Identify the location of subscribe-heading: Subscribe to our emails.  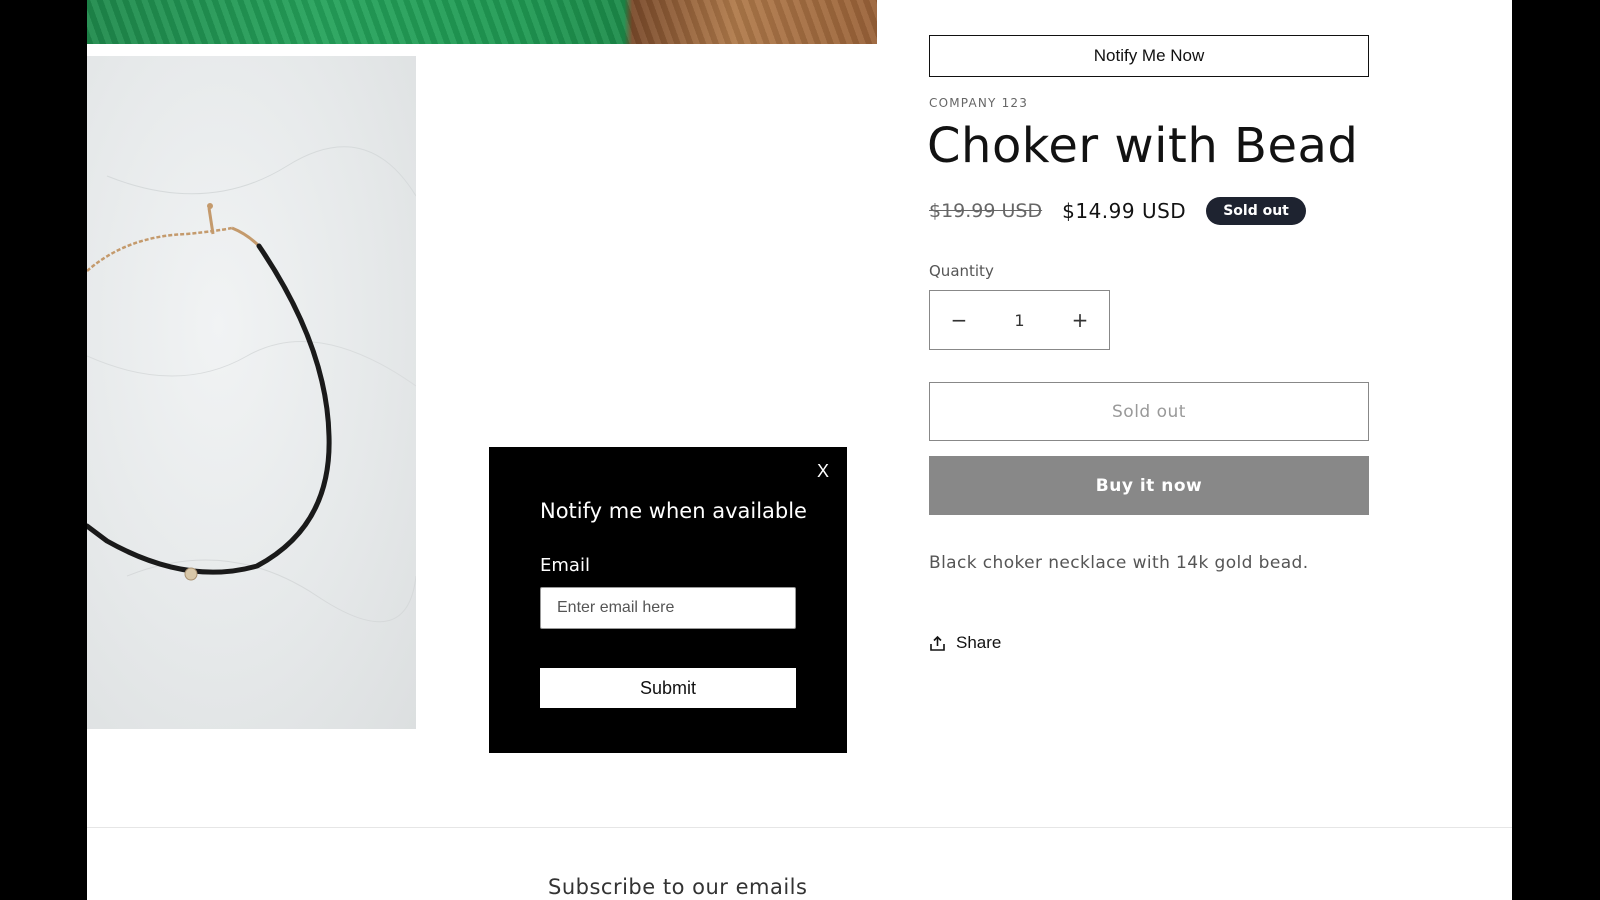
(678, 887).